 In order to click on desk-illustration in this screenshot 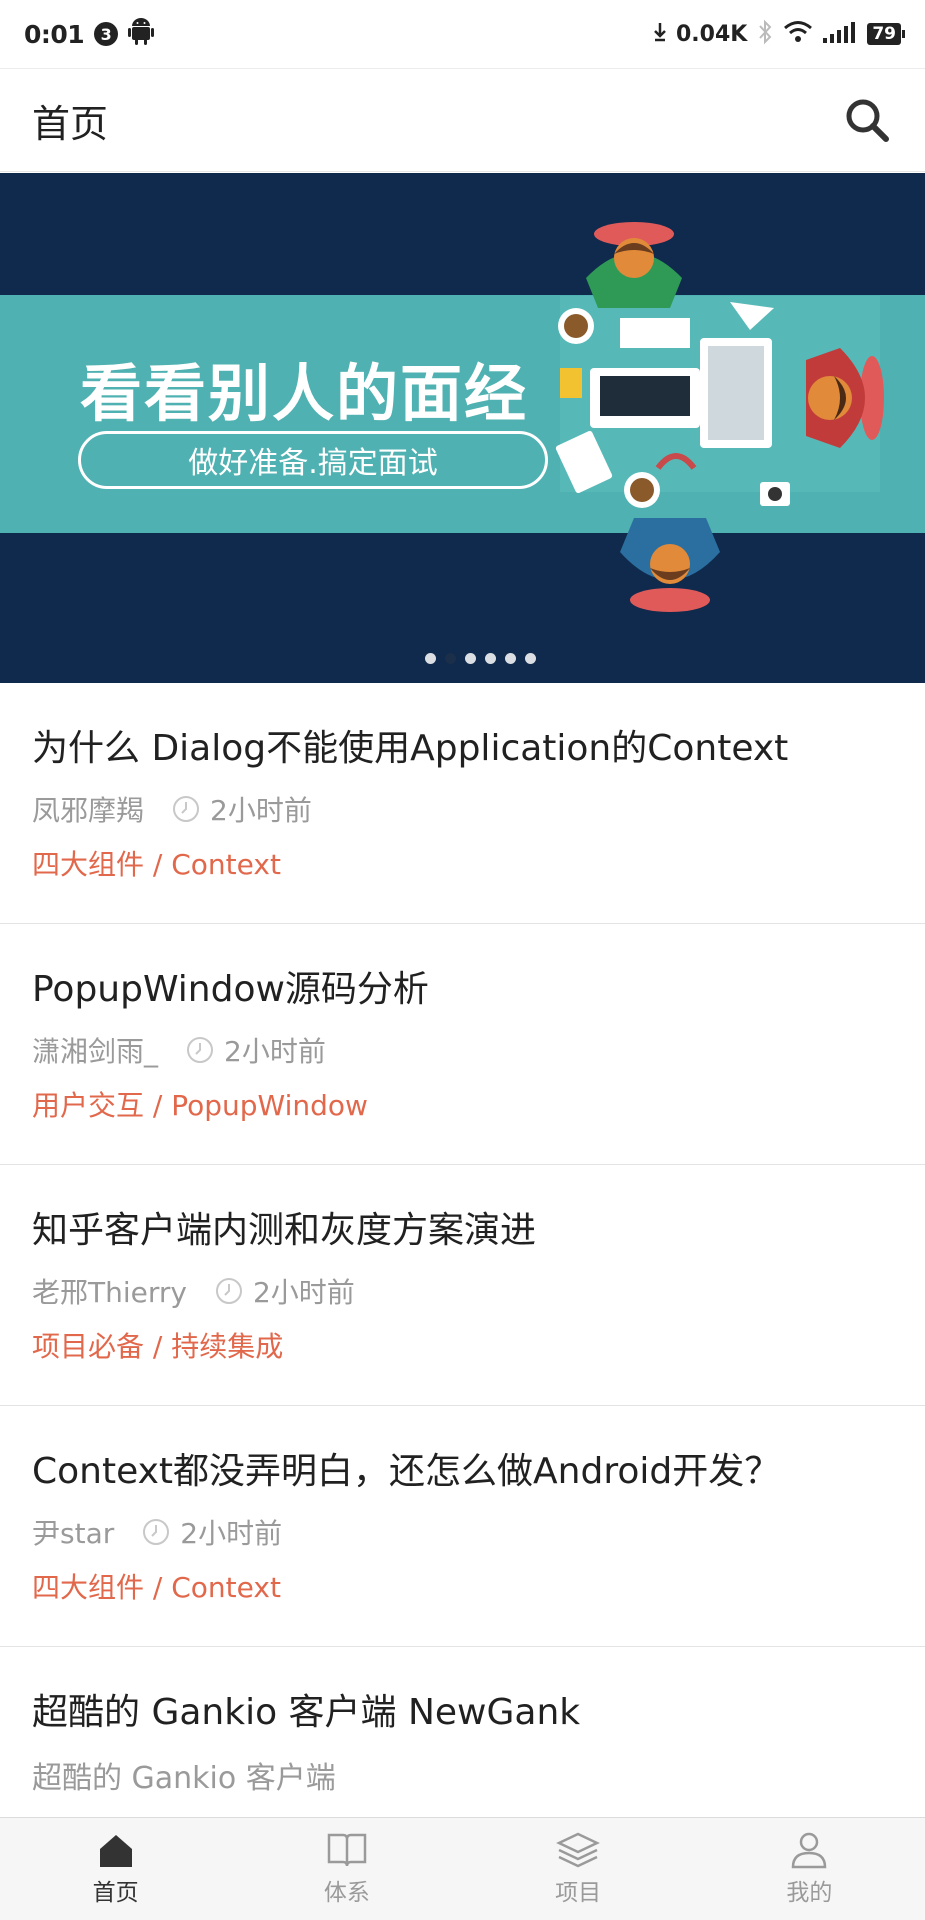, I will do `click(719, 417)`.